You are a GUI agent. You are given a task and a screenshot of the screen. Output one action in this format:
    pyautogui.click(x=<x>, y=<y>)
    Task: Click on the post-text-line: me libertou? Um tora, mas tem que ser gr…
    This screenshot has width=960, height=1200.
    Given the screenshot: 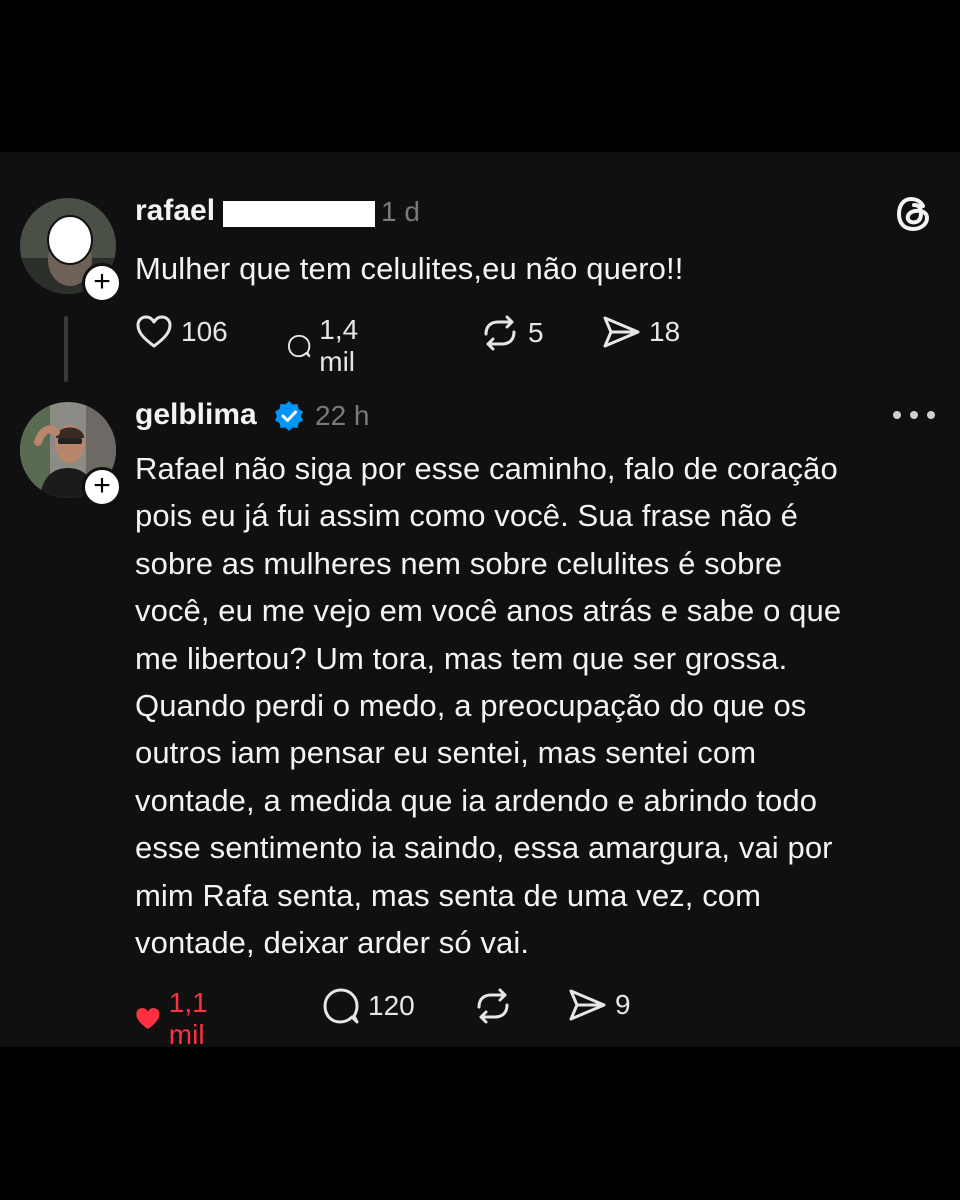 What is the action you would take?
    pyautogui.click(x=461, y=658)
    